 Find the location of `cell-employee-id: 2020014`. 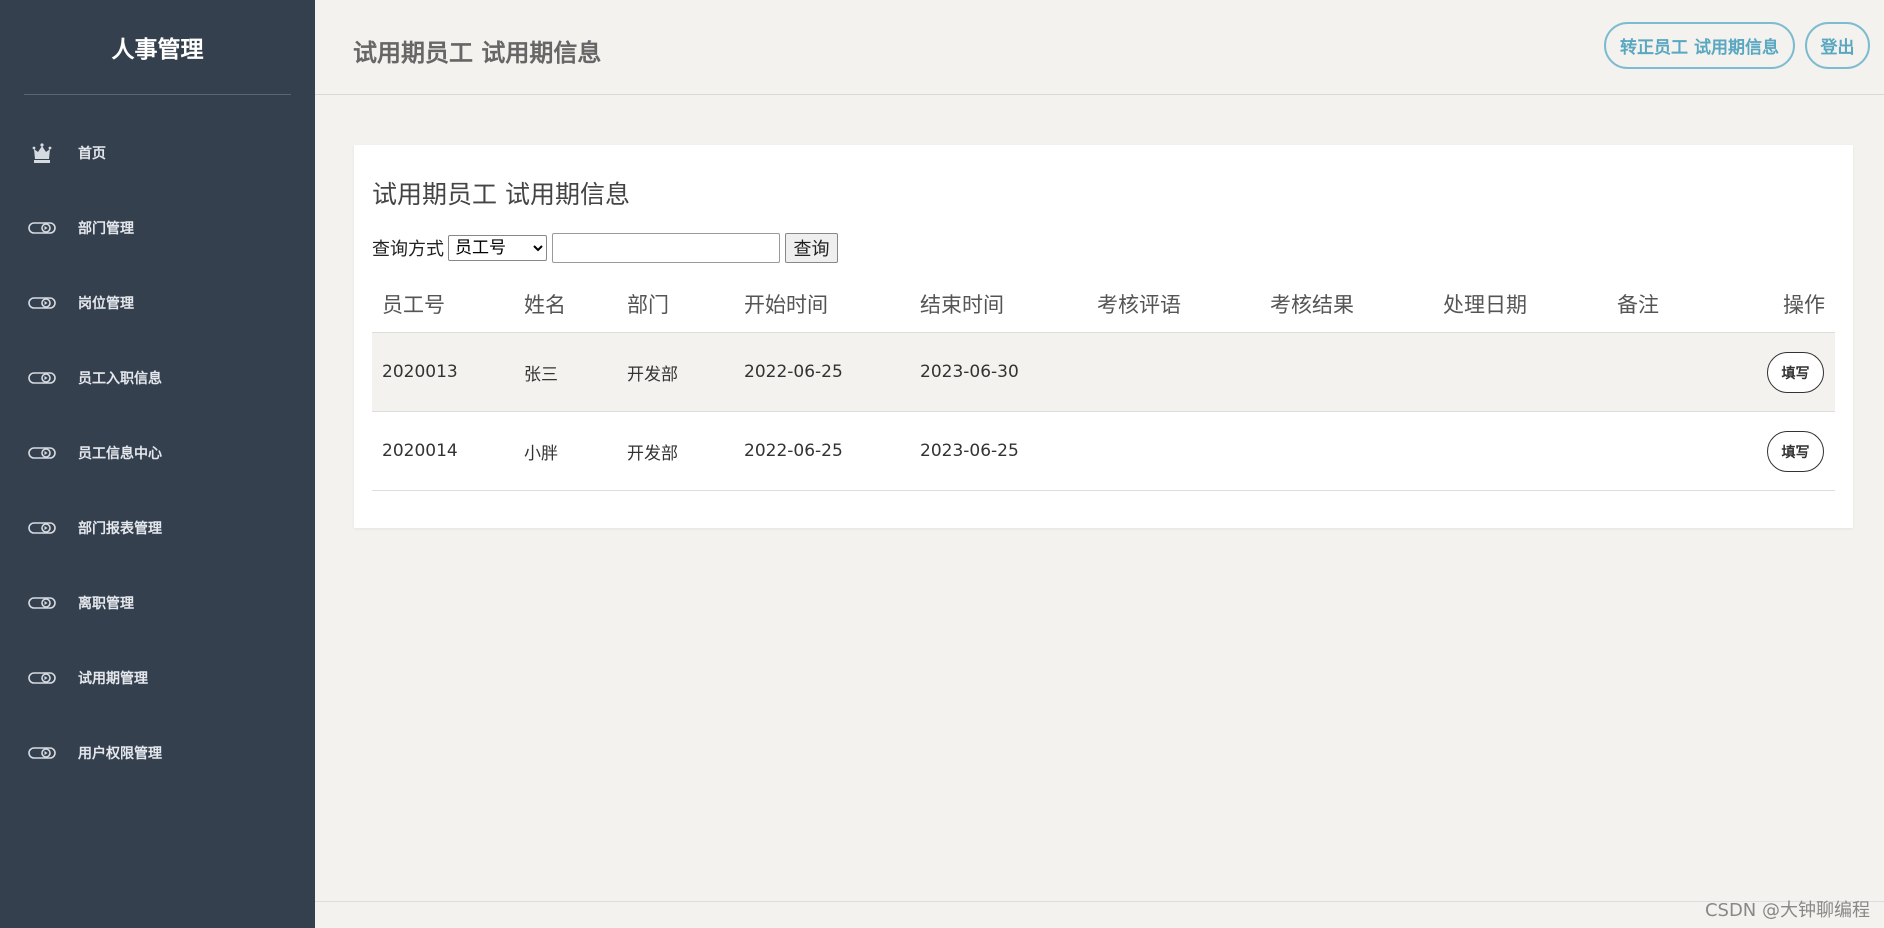

cell-employee-id: 2020014 is located at coordinates (420, 451).